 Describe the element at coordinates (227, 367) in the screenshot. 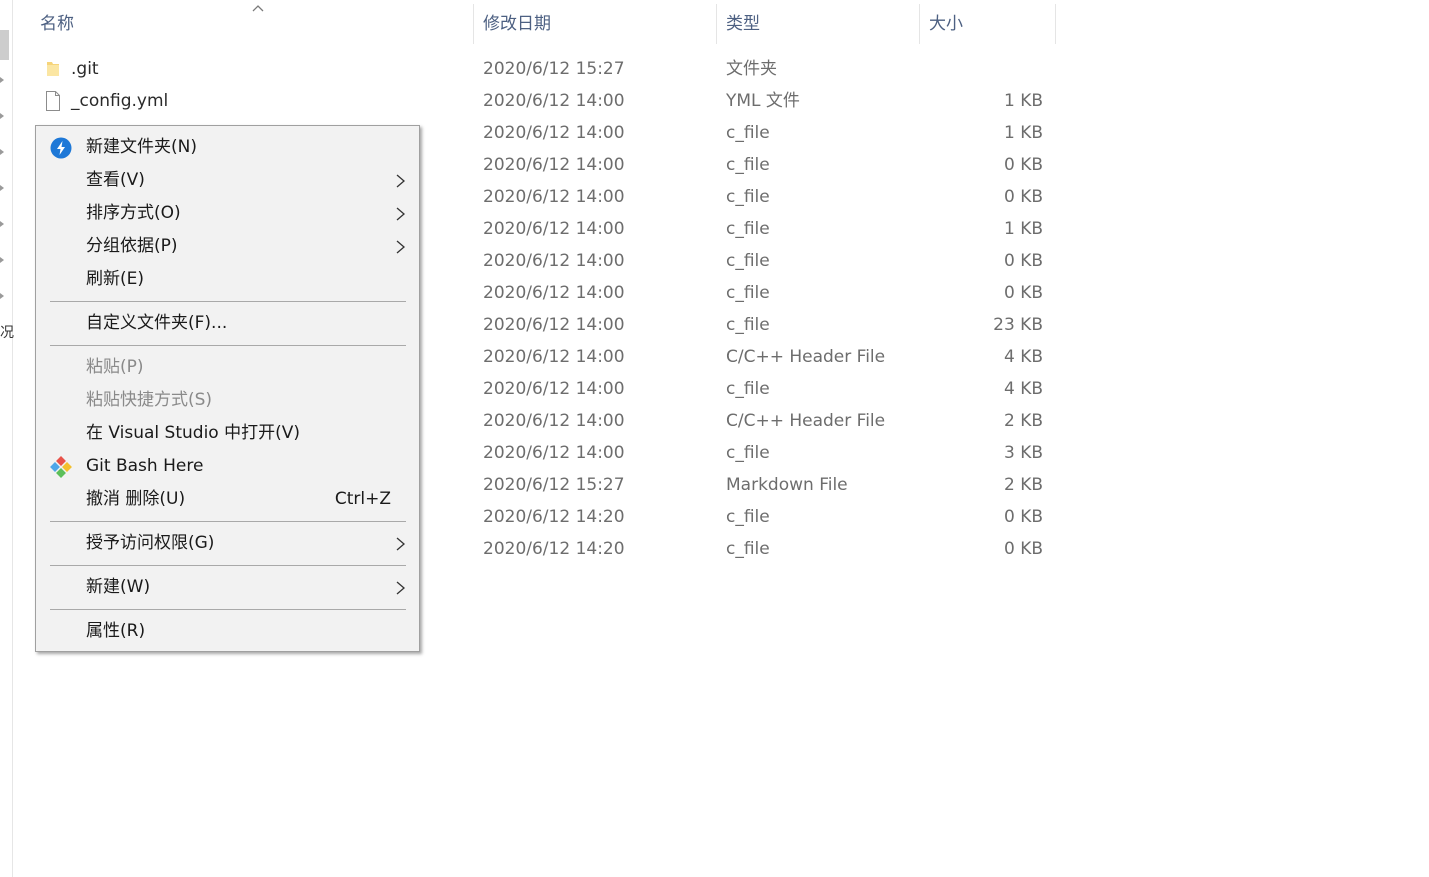

I see `menu-item-paste: 粘贴(P)` at that location.